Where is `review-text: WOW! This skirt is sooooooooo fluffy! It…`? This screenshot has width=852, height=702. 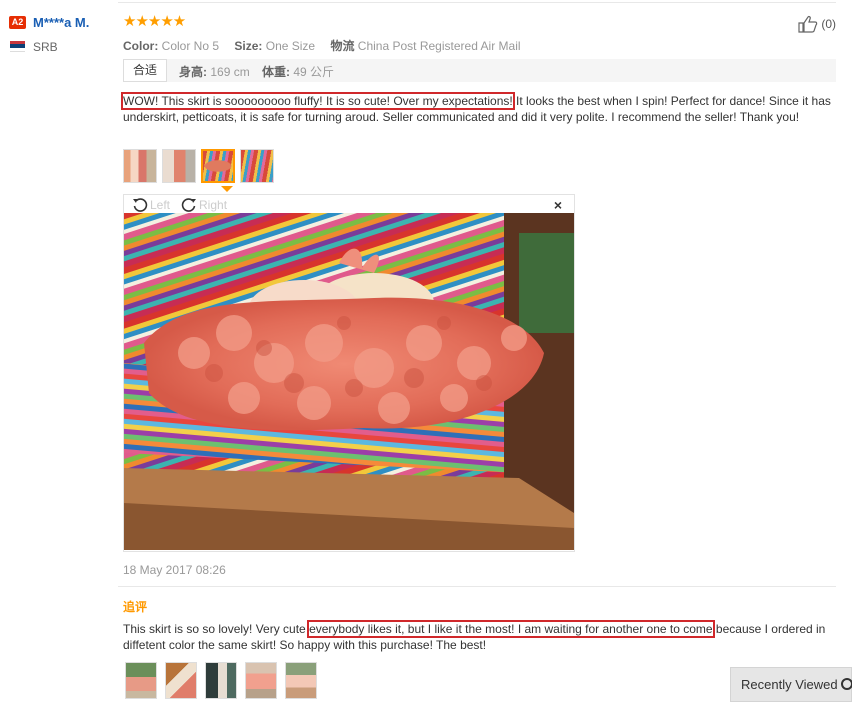
review-text: WOW! This skirt is sooooooooo fluffy! It… is located at coordinates (481, 108).